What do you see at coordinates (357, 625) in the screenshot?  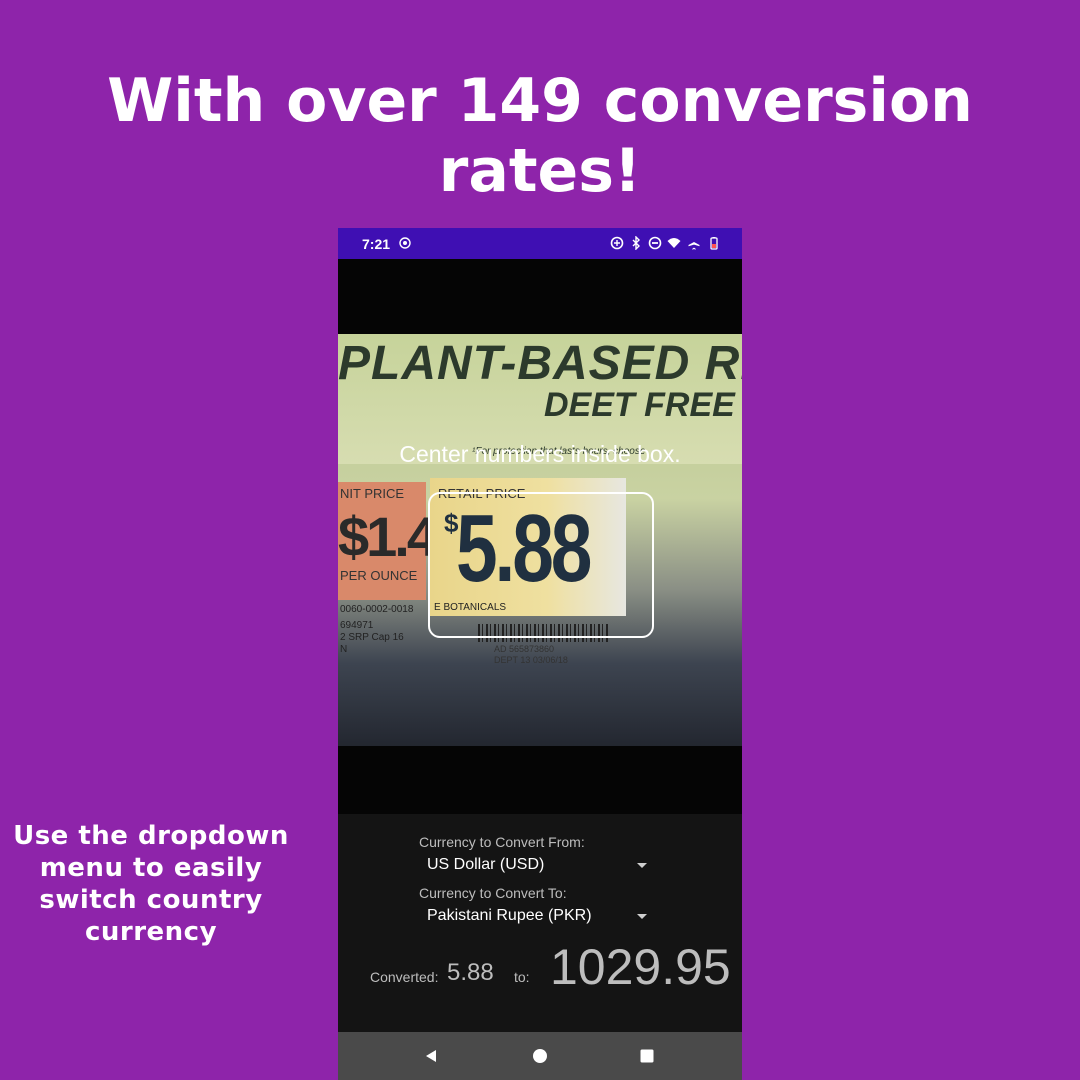 I see `unit-tag-line: 694971` at bounding box center [357, 625].